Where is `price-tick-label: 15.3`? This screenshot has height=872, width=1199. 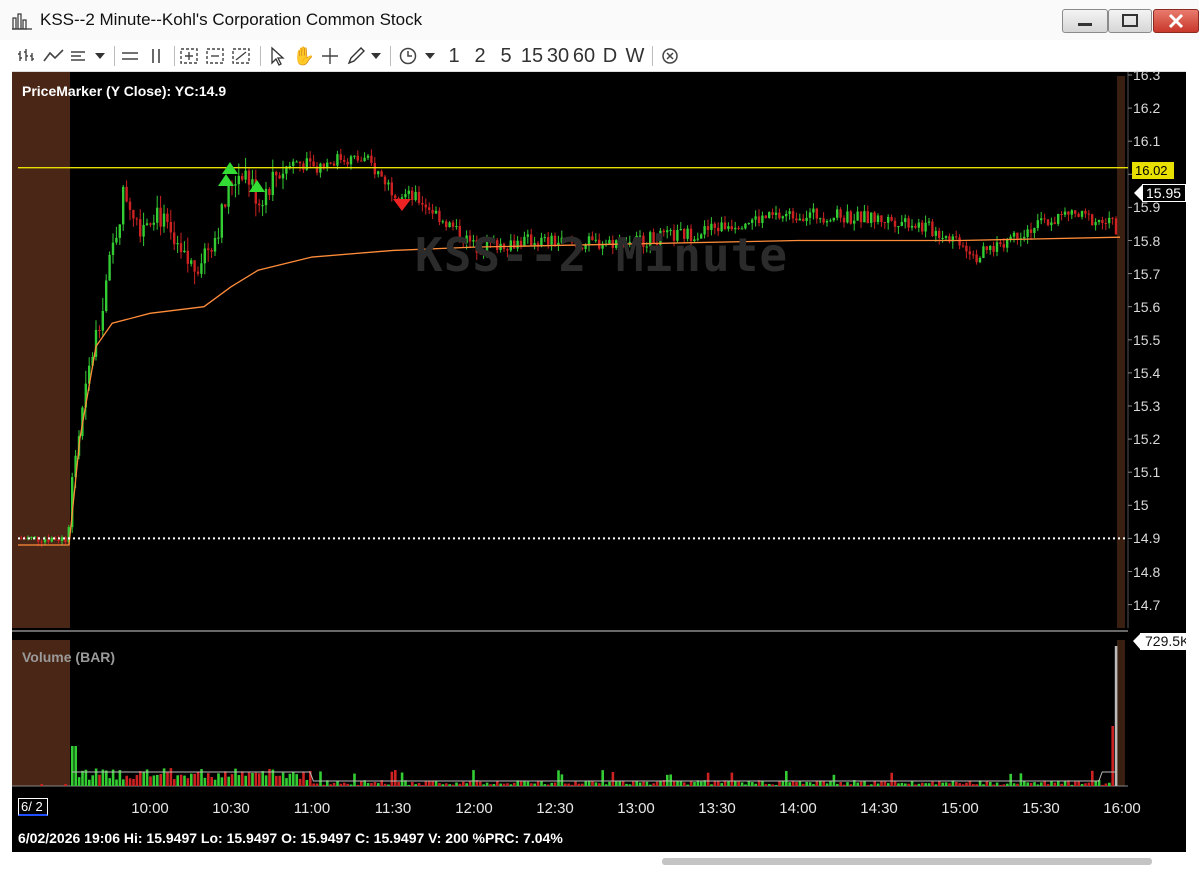
price-tick-label: 15.3 is located at coordinates (1147, 406).